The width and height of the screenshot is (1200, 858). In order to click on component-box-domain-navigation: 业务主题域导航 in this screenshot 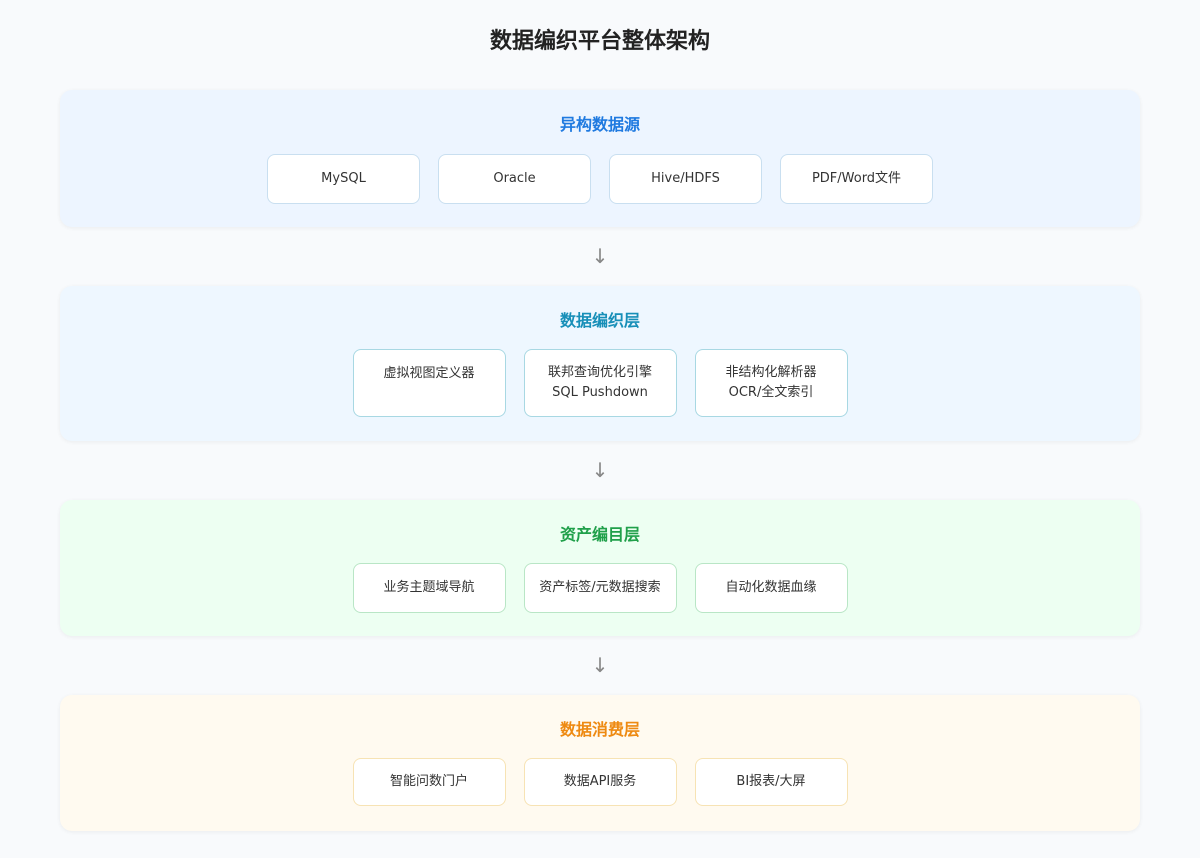, I will do `click(429, 588)`.